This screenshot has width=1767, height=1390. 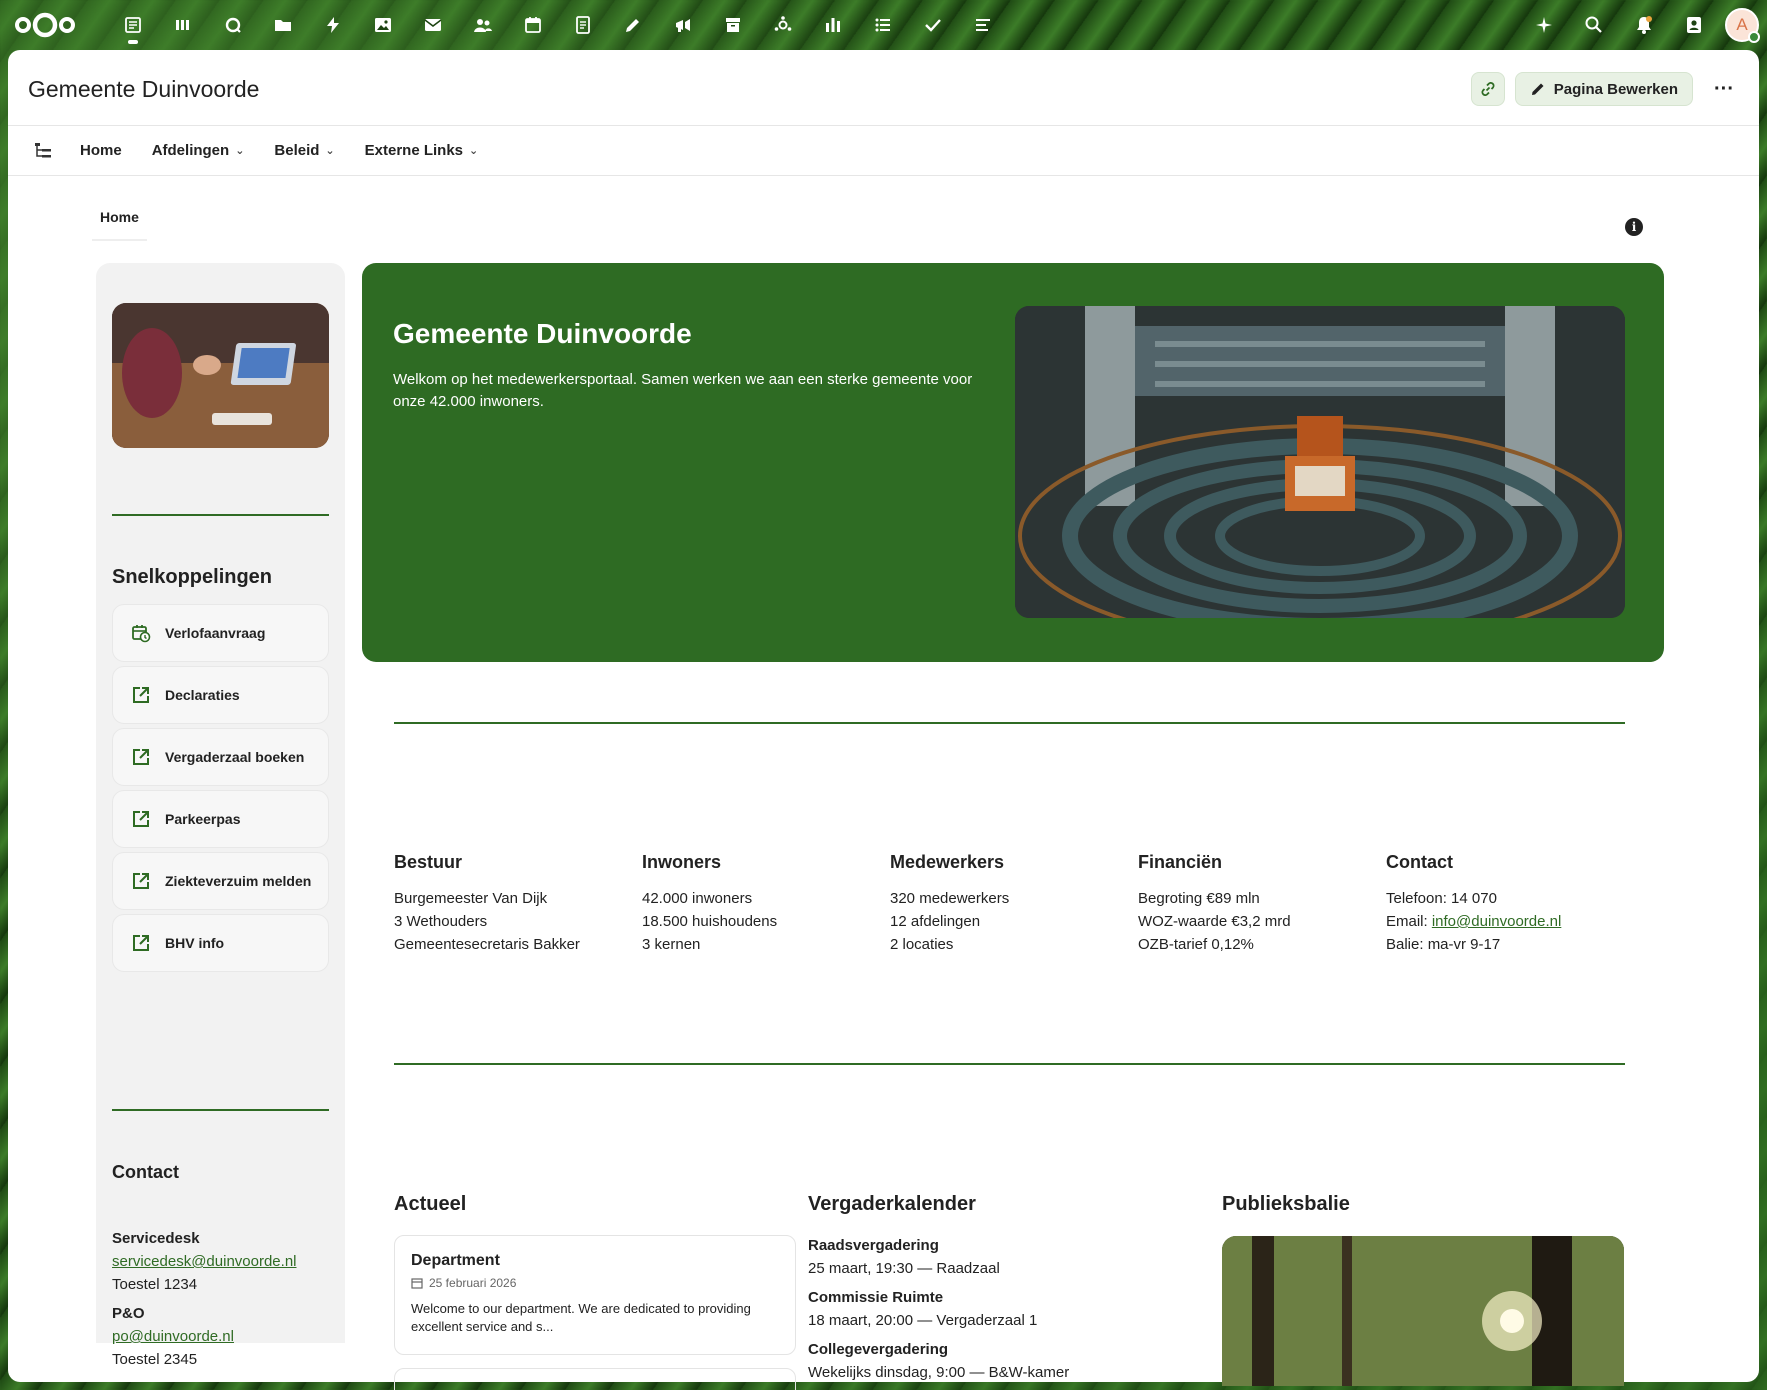 What do you see at coordinates (1694, 25) in the screenshot?
I see `contacts-menu-icon` at bounding box center [1694, 25].